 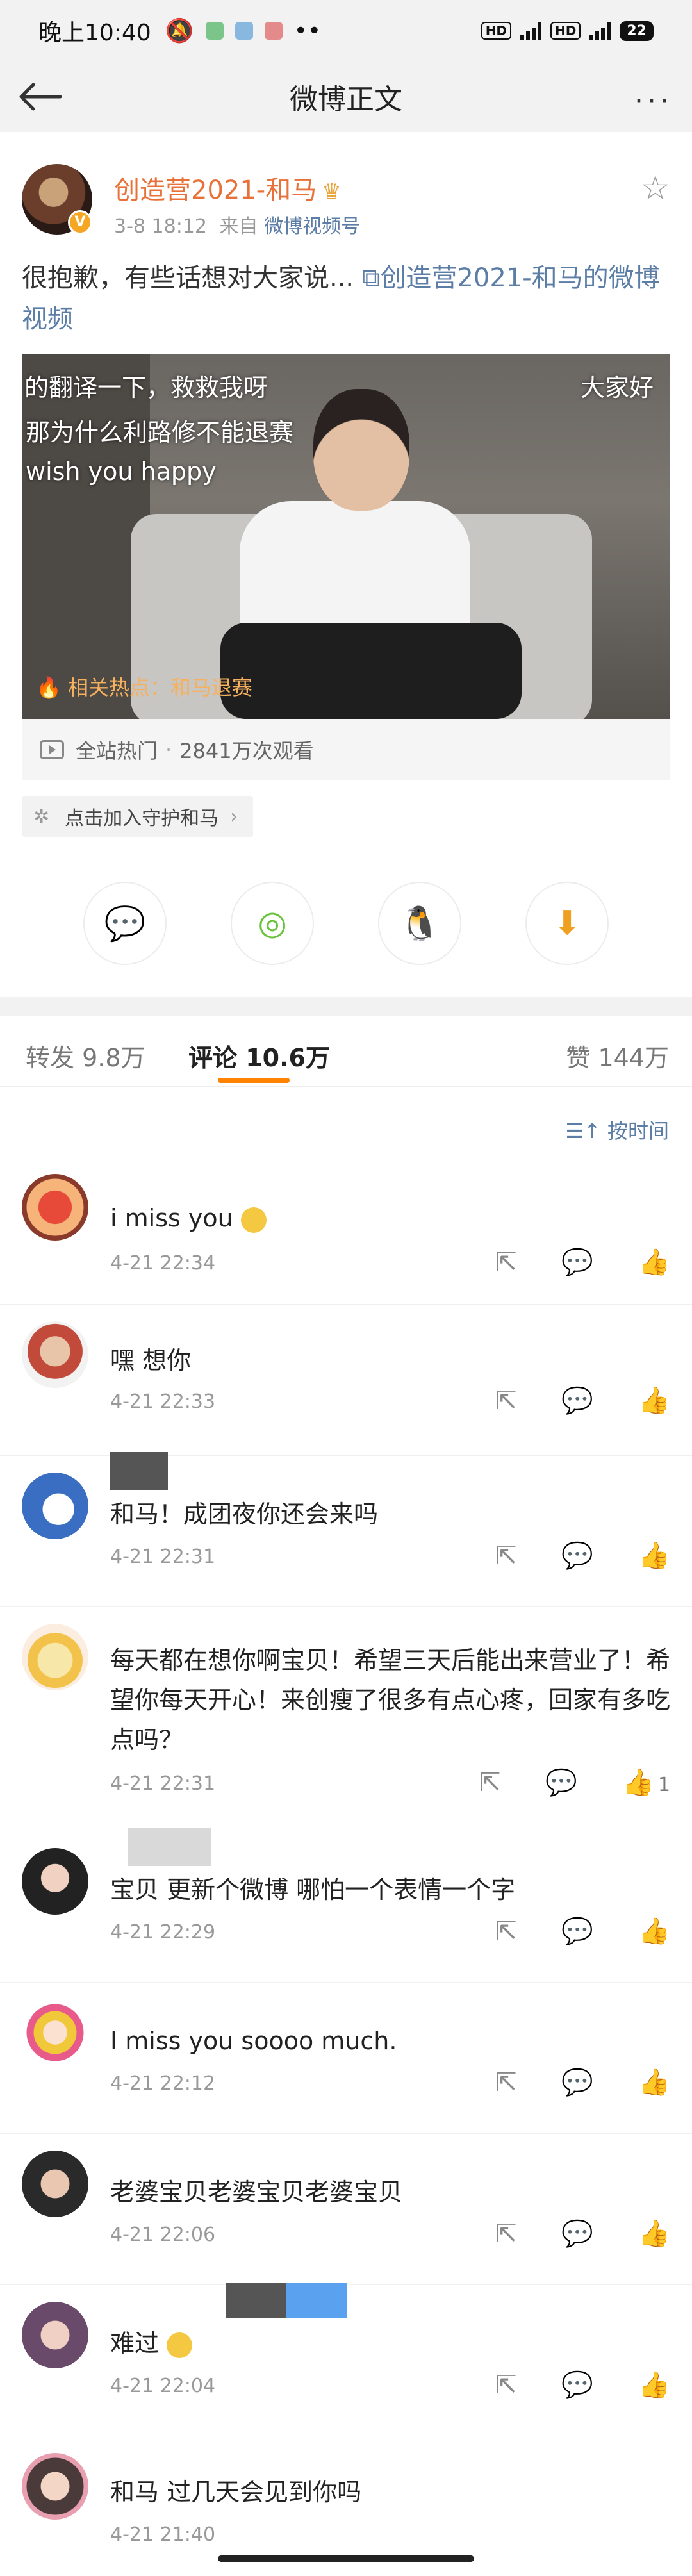 What do you see at coordinates (163, 1557) in the screenshot?
I see `comment-time: 4-21 22:31` at bounding box center [163, 1557].